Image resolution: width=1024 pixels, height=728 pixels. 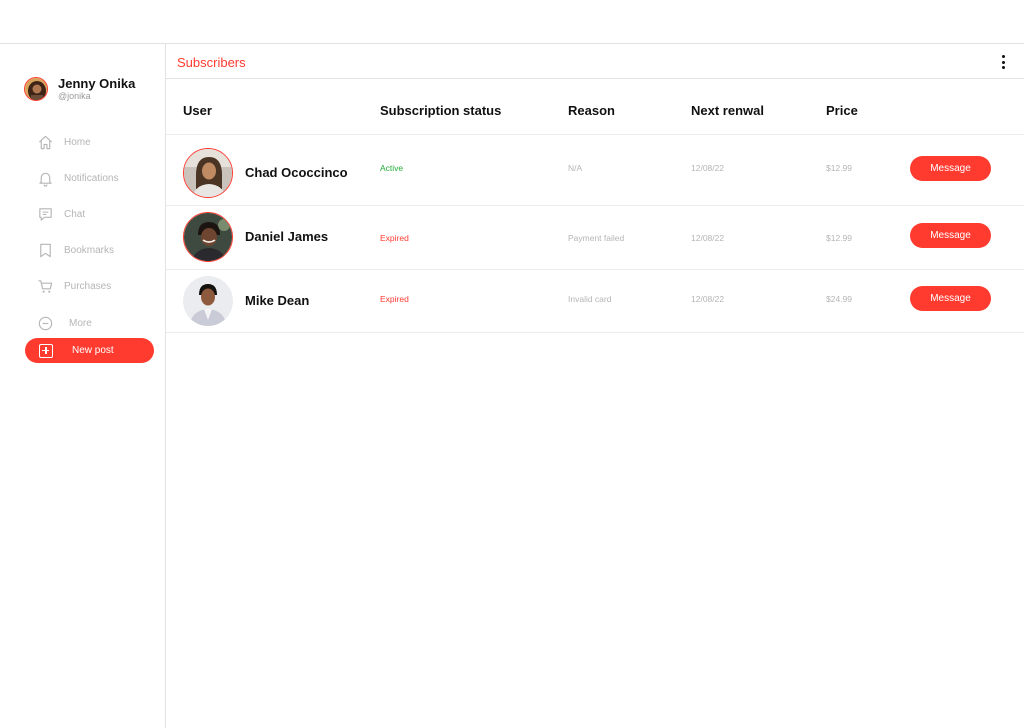 What do you see at coordinates (45, 287) in the screenshot?
I see `cart-icon` at bounding box center [45, 287].